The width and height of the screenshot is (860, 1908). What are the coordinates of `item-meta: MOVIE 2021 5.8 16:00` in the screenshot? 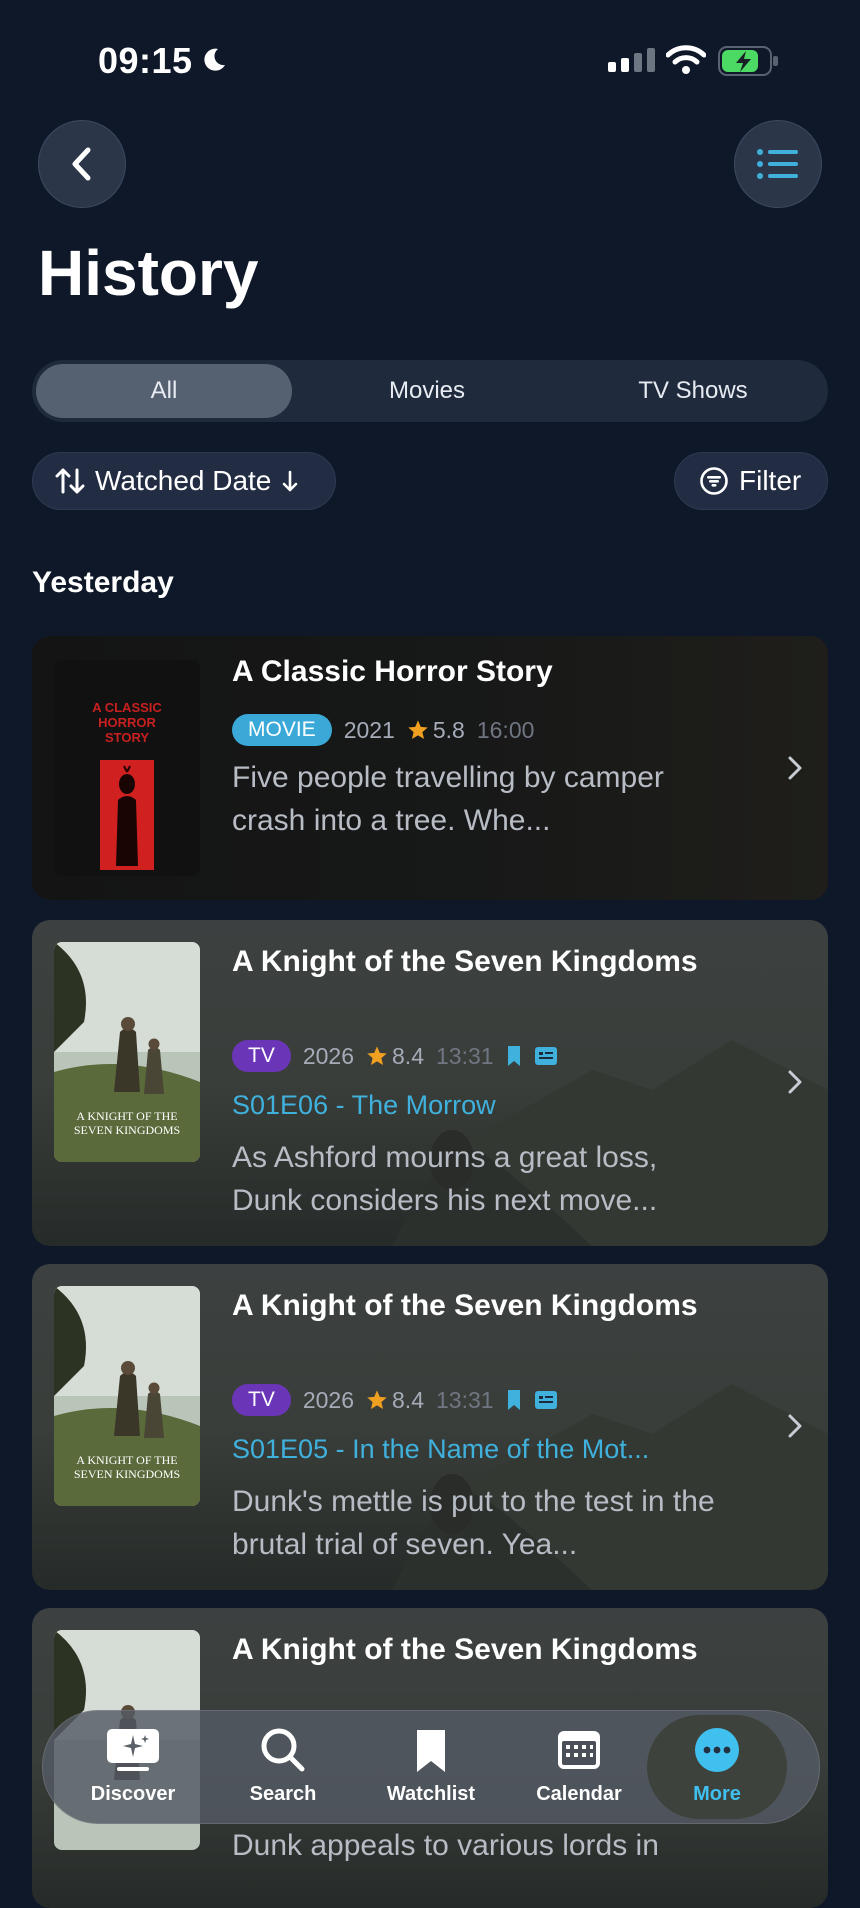 It's located at (383, 730).